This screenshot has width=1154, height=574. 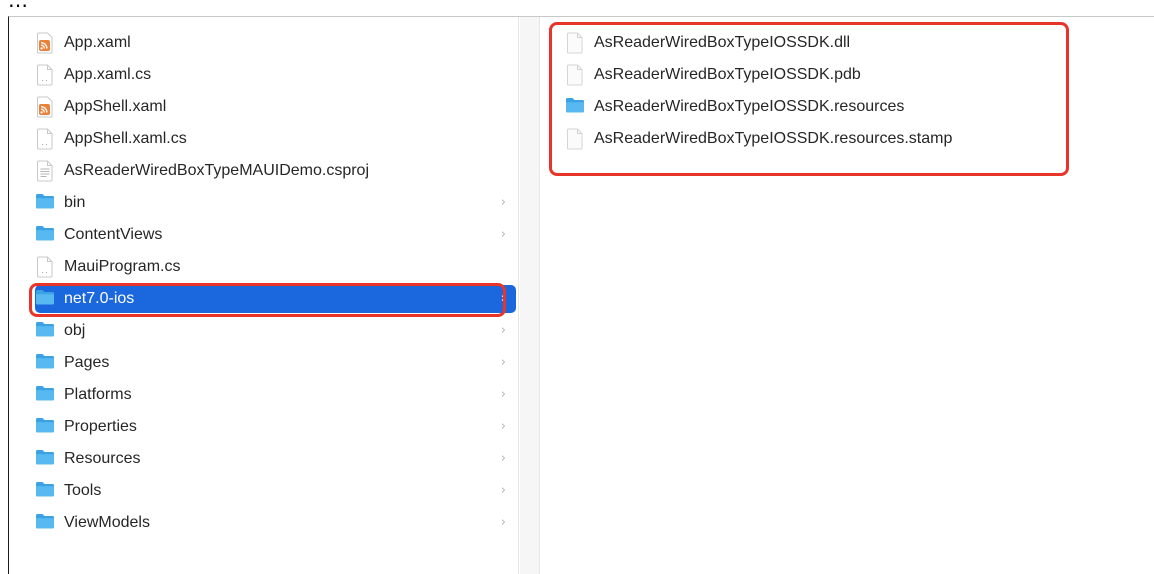 I want to click on sidebar-item-label: net7.0-ios, so click(x=99, y=298).